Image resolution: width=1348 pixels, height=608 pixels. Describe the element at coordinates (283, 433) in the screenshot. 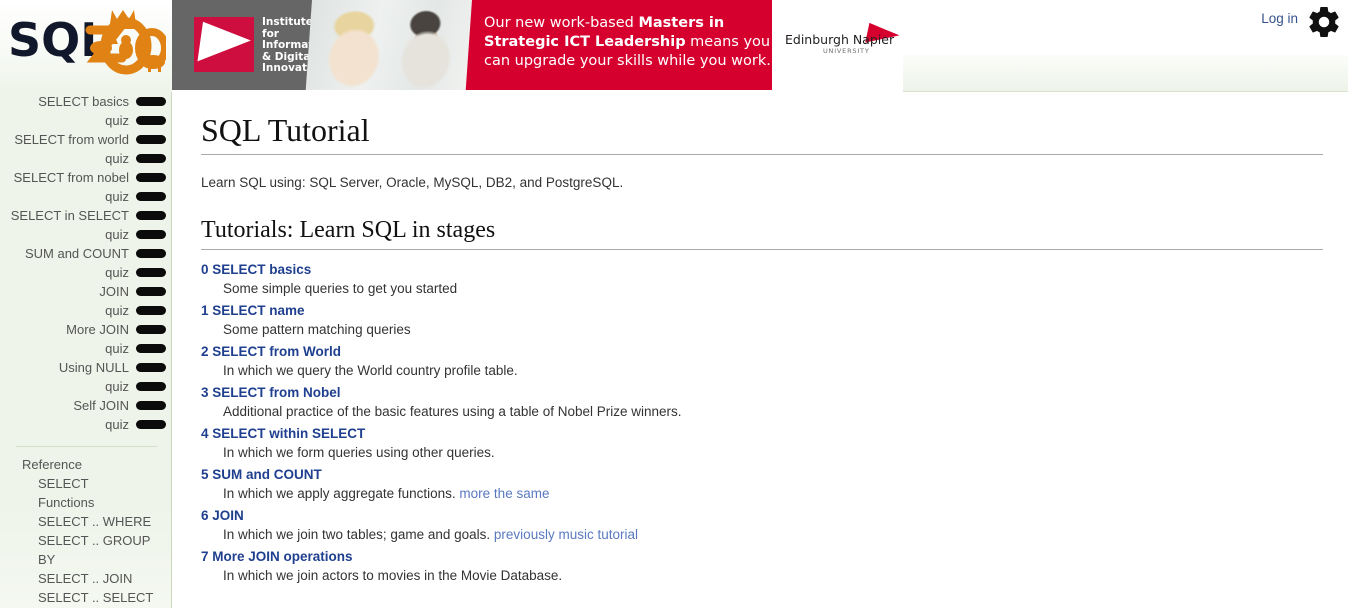

I see `tutorial-link: 4 SELECT within SELECT` at that location.